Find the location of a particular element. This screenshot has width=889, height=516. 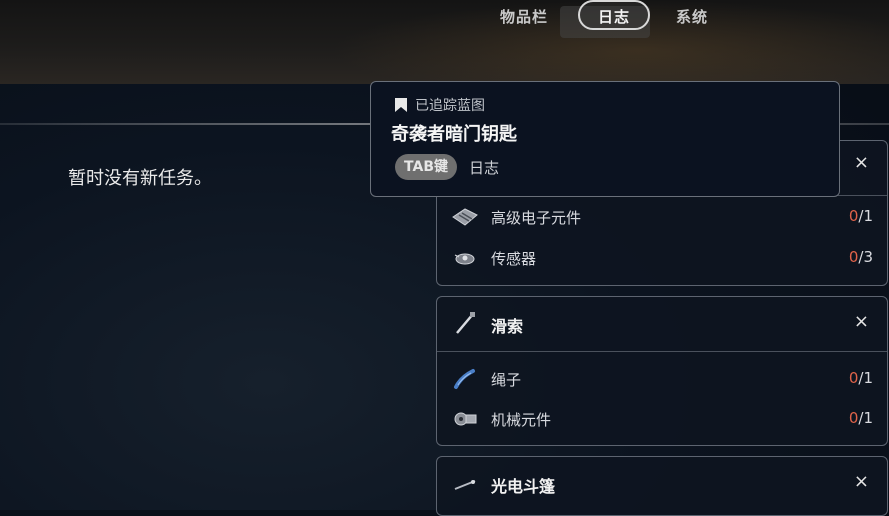

tab-log: 日志 is located at coordinates (614, 15).